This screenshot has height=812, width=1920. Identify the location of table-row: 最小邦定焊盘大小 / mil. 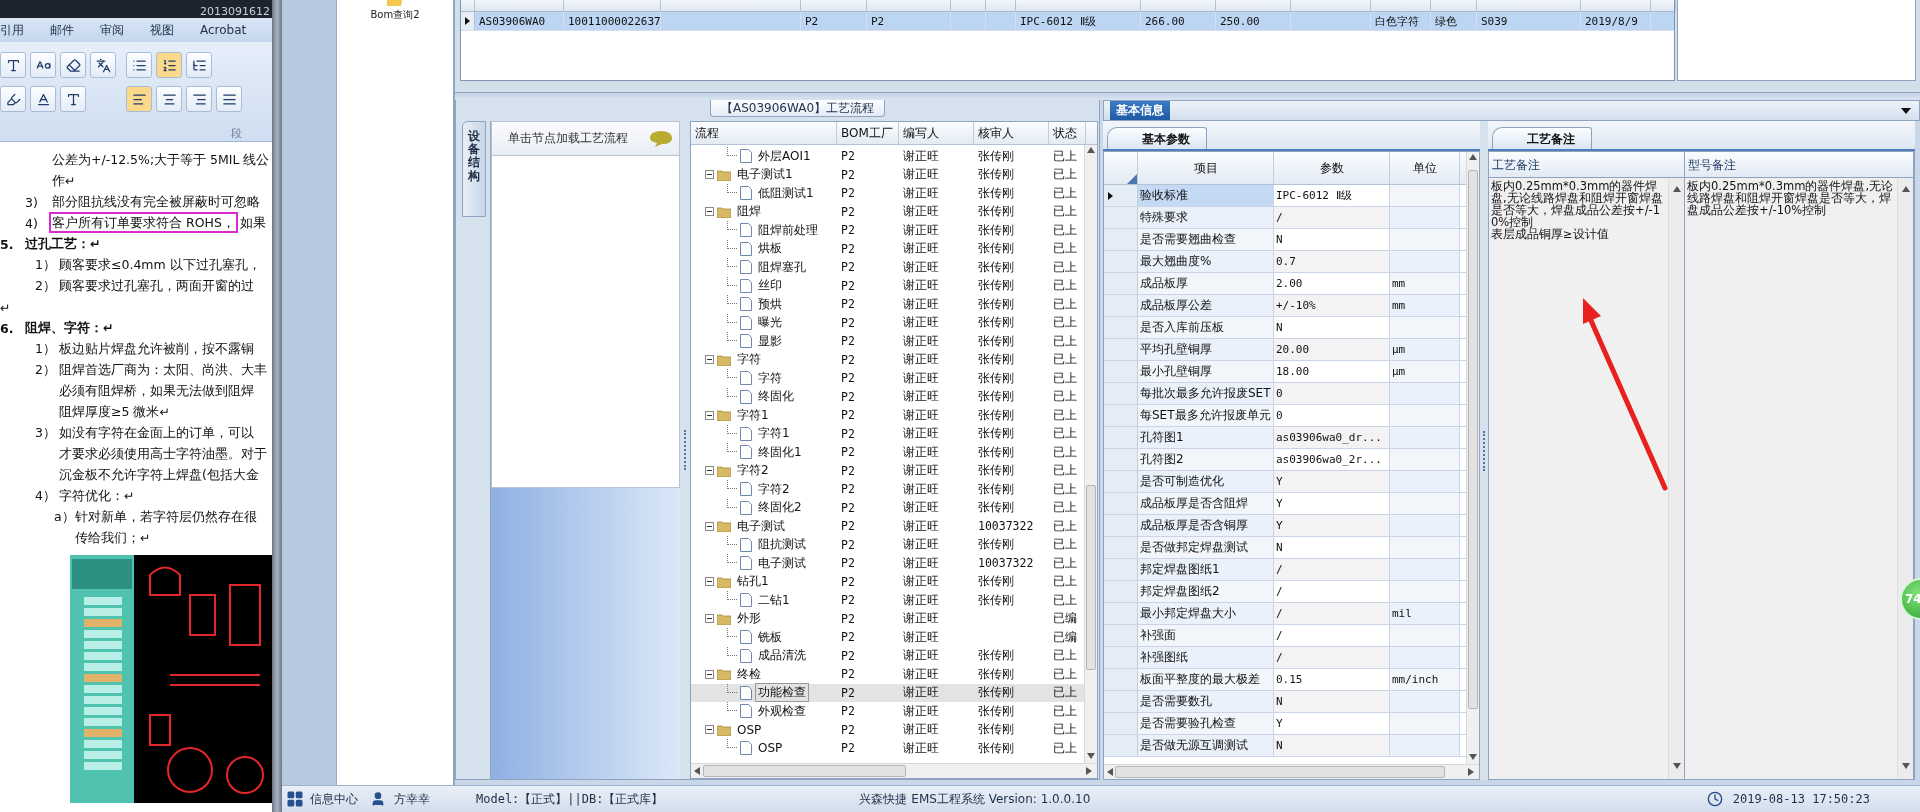
(1285, 614).